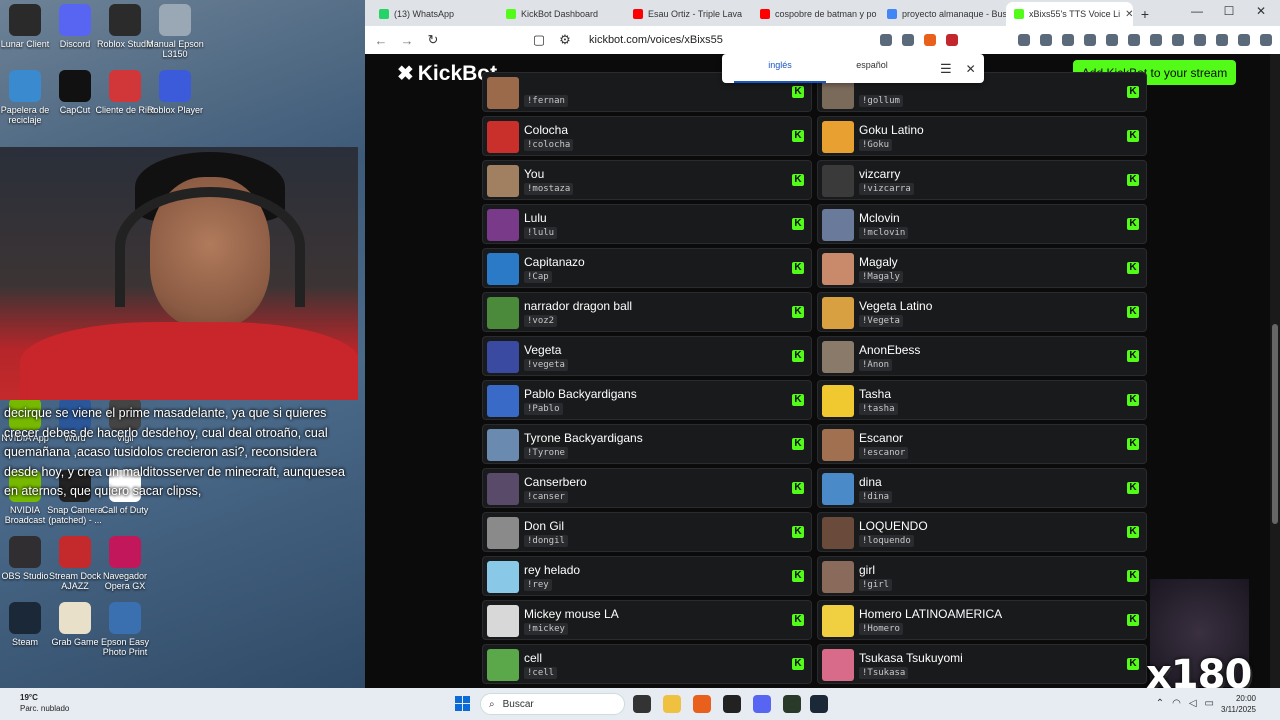  What do you see at coordinates (647, 488) in the screenshot?
I see `voice-card: Canserbero !canser K` at bounding box center [647, 488].